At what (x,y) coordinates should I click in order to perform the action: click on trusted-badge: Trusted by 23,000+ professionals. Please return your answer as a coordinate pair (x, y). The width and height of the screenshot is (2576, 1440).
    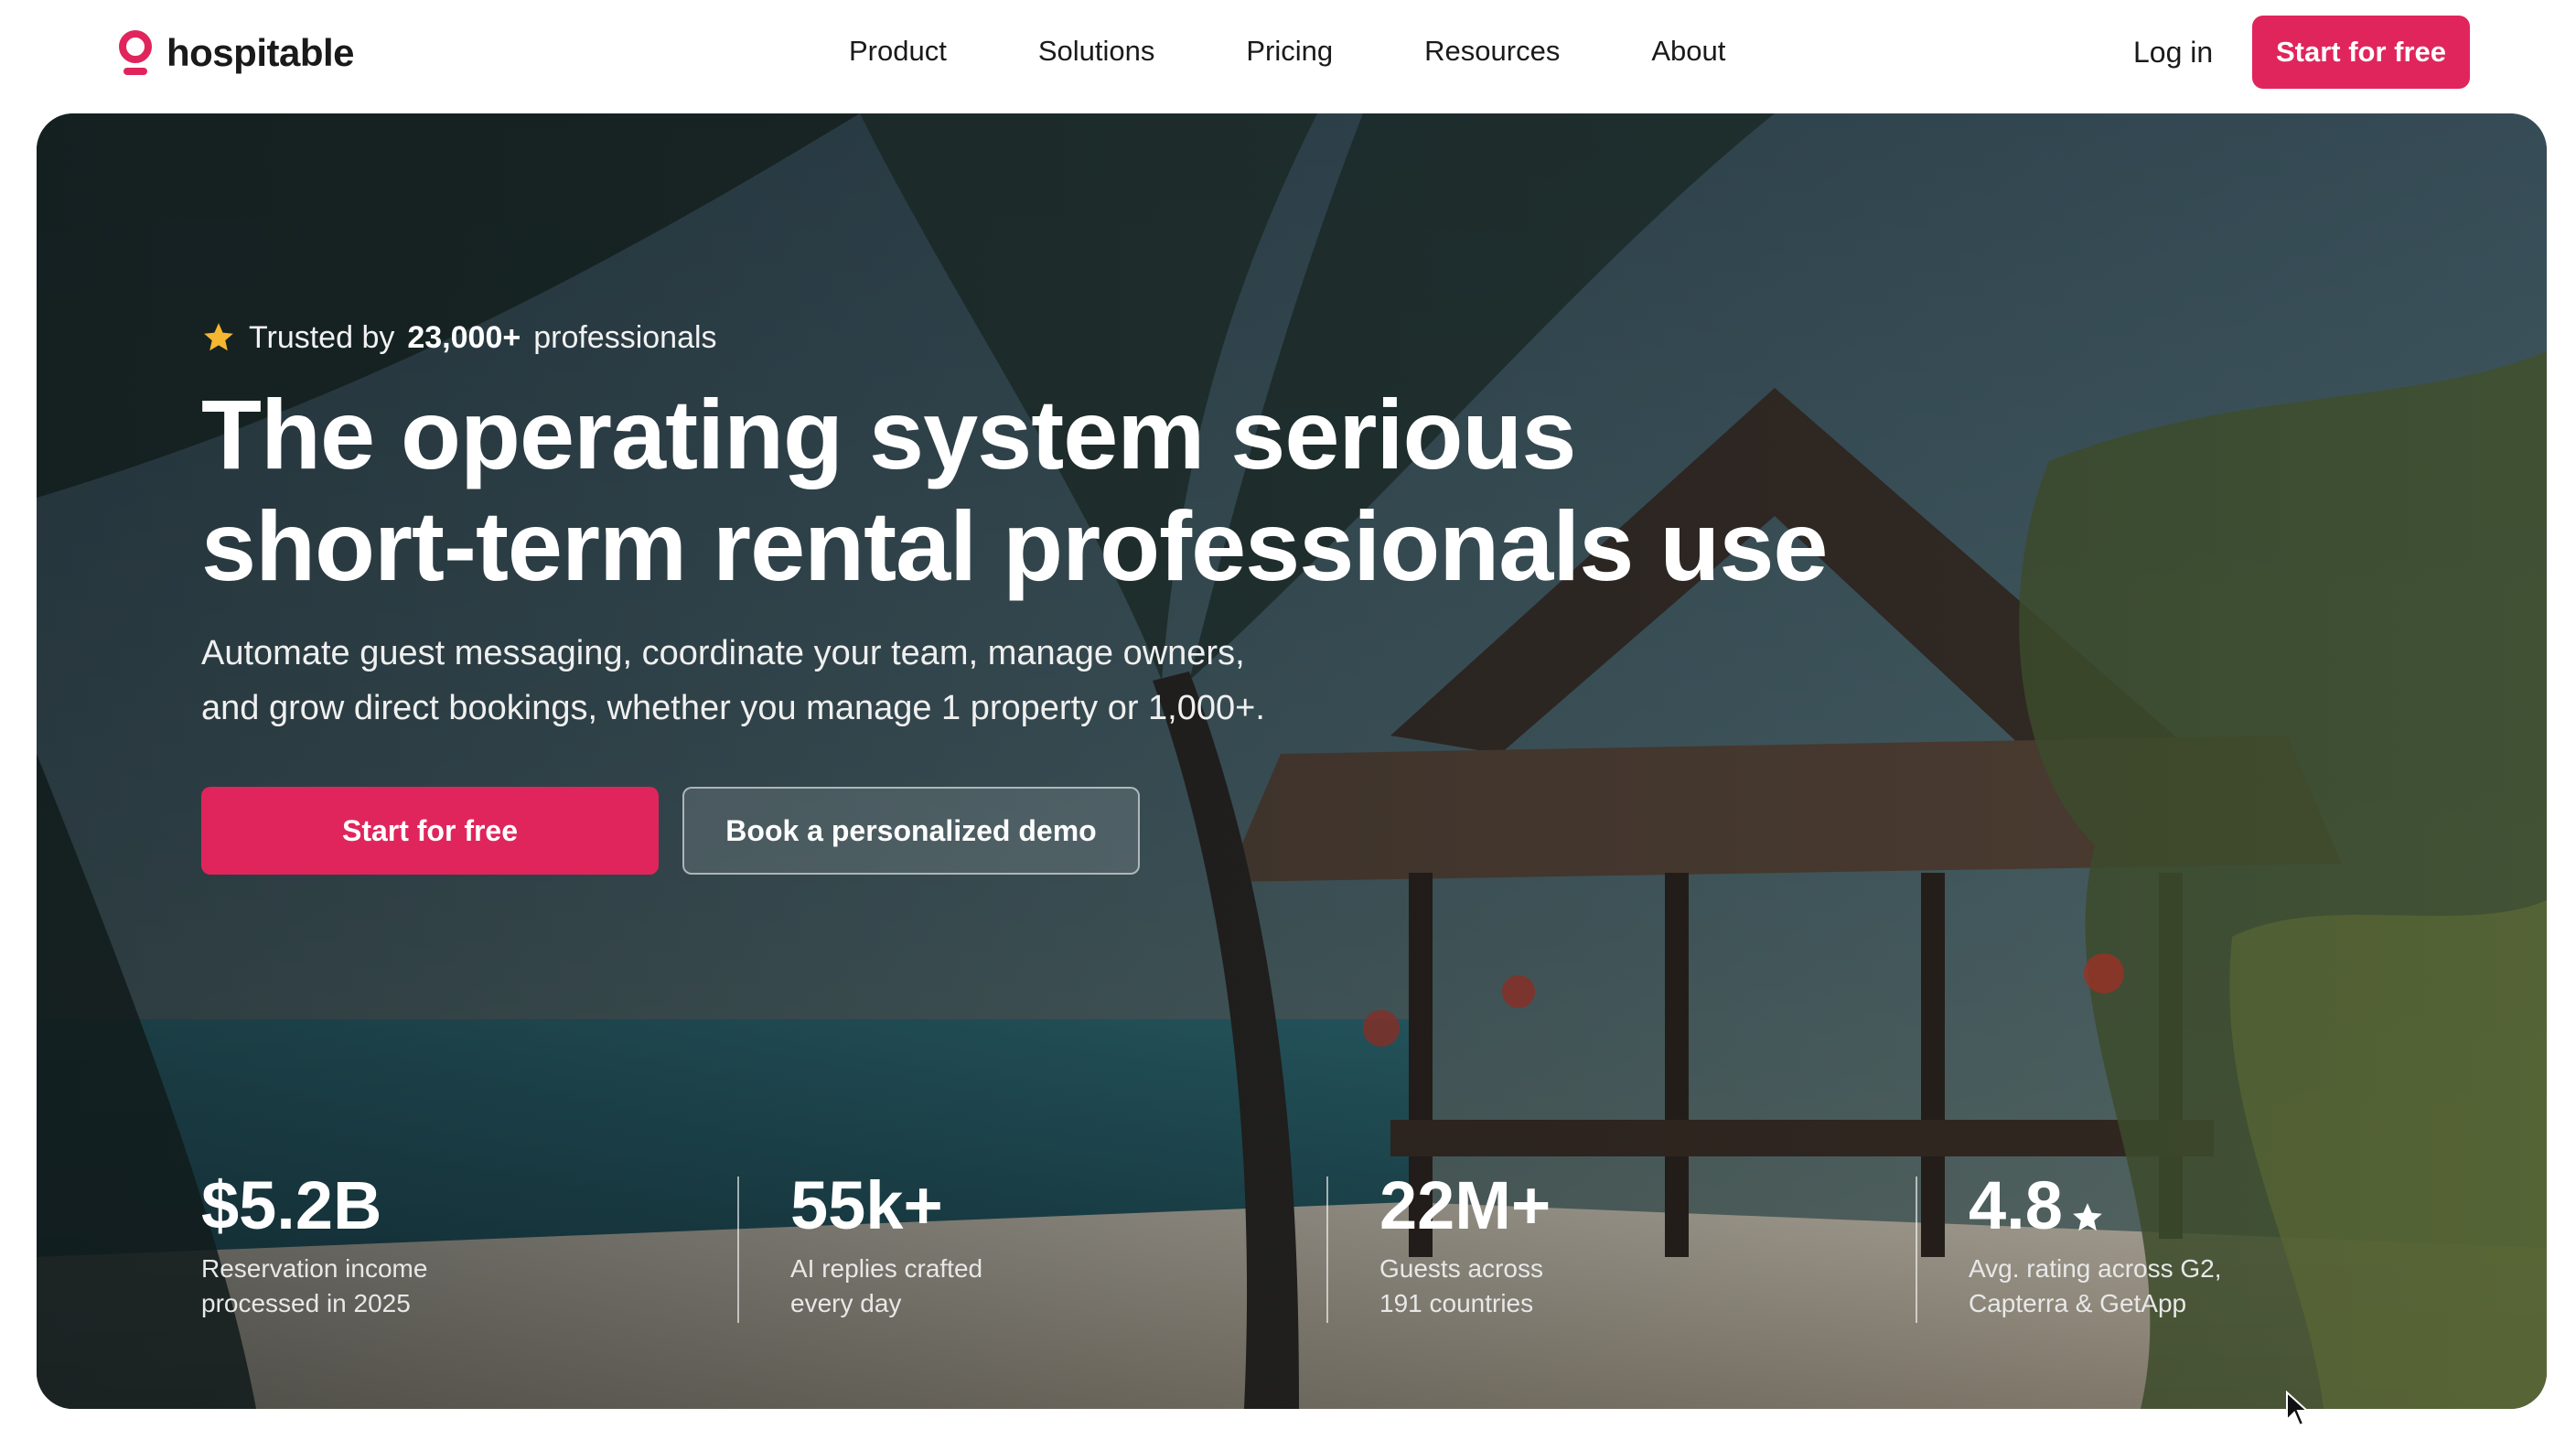
    Looking at the image, I should click on (459, 337).